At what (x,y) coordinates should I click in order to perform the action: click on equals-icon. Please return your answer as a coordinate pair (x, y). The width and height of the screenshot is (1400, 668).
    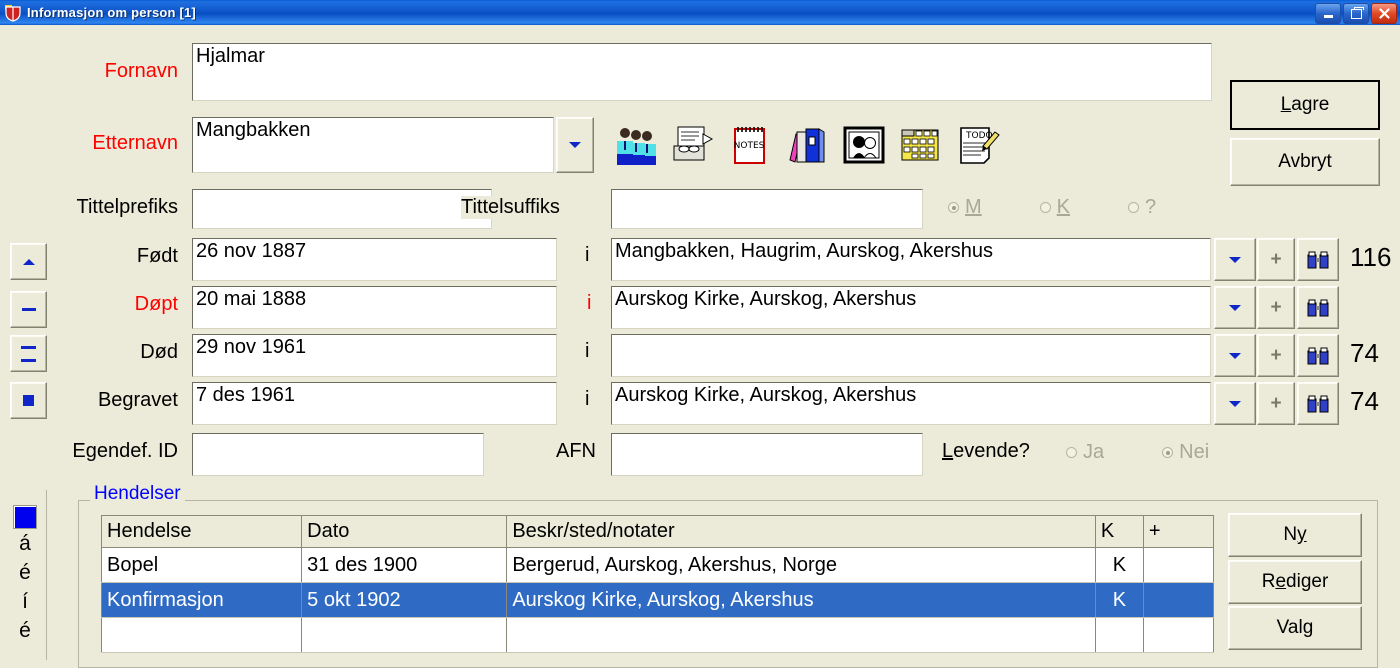
    Looking at the image, I should click on (28, 353).